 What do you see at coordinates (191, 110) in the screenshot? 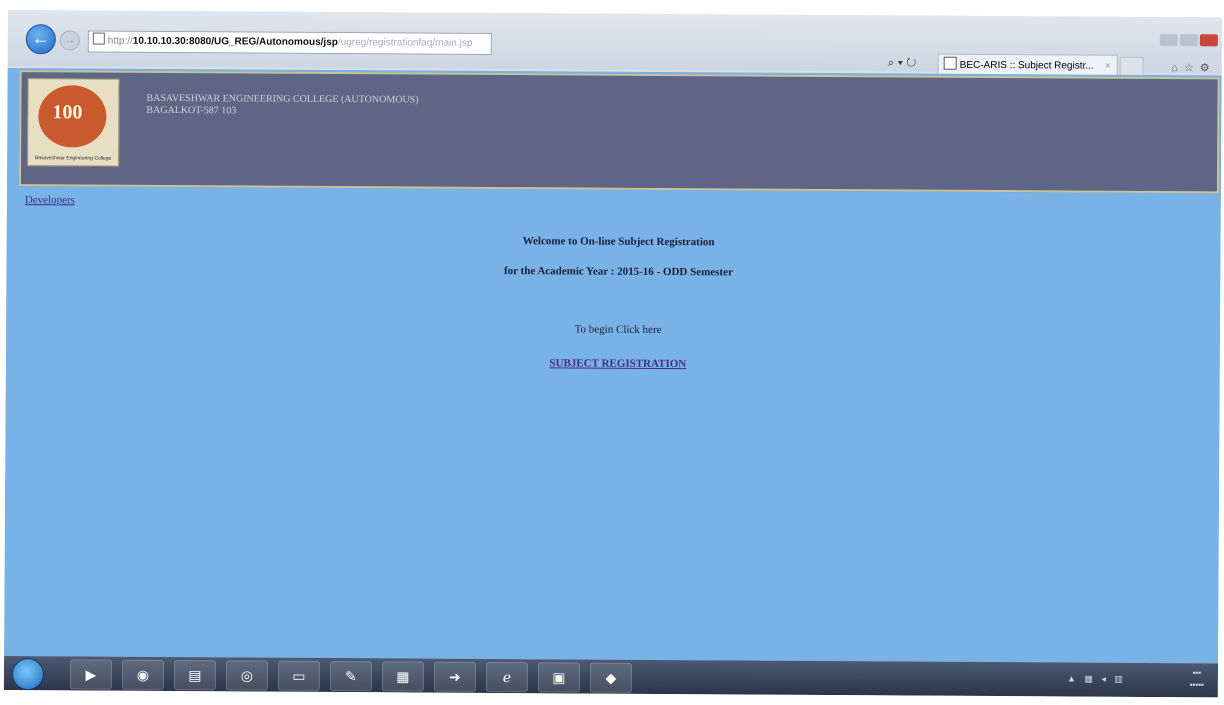
I see `college-city: BAGALKOT-587 103` at bounding box center [191, 110].